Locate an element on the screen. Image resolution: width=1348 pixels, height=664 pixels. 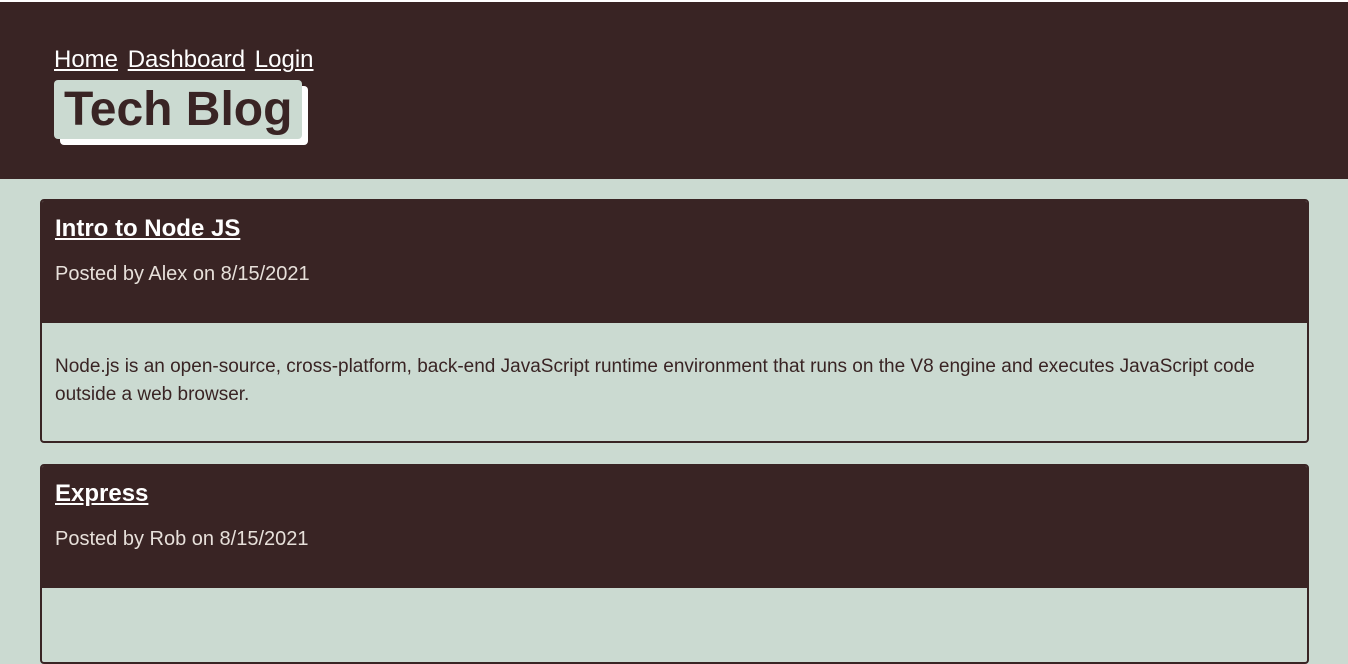
post-title-link: Express is located at coordinates (101, 494).